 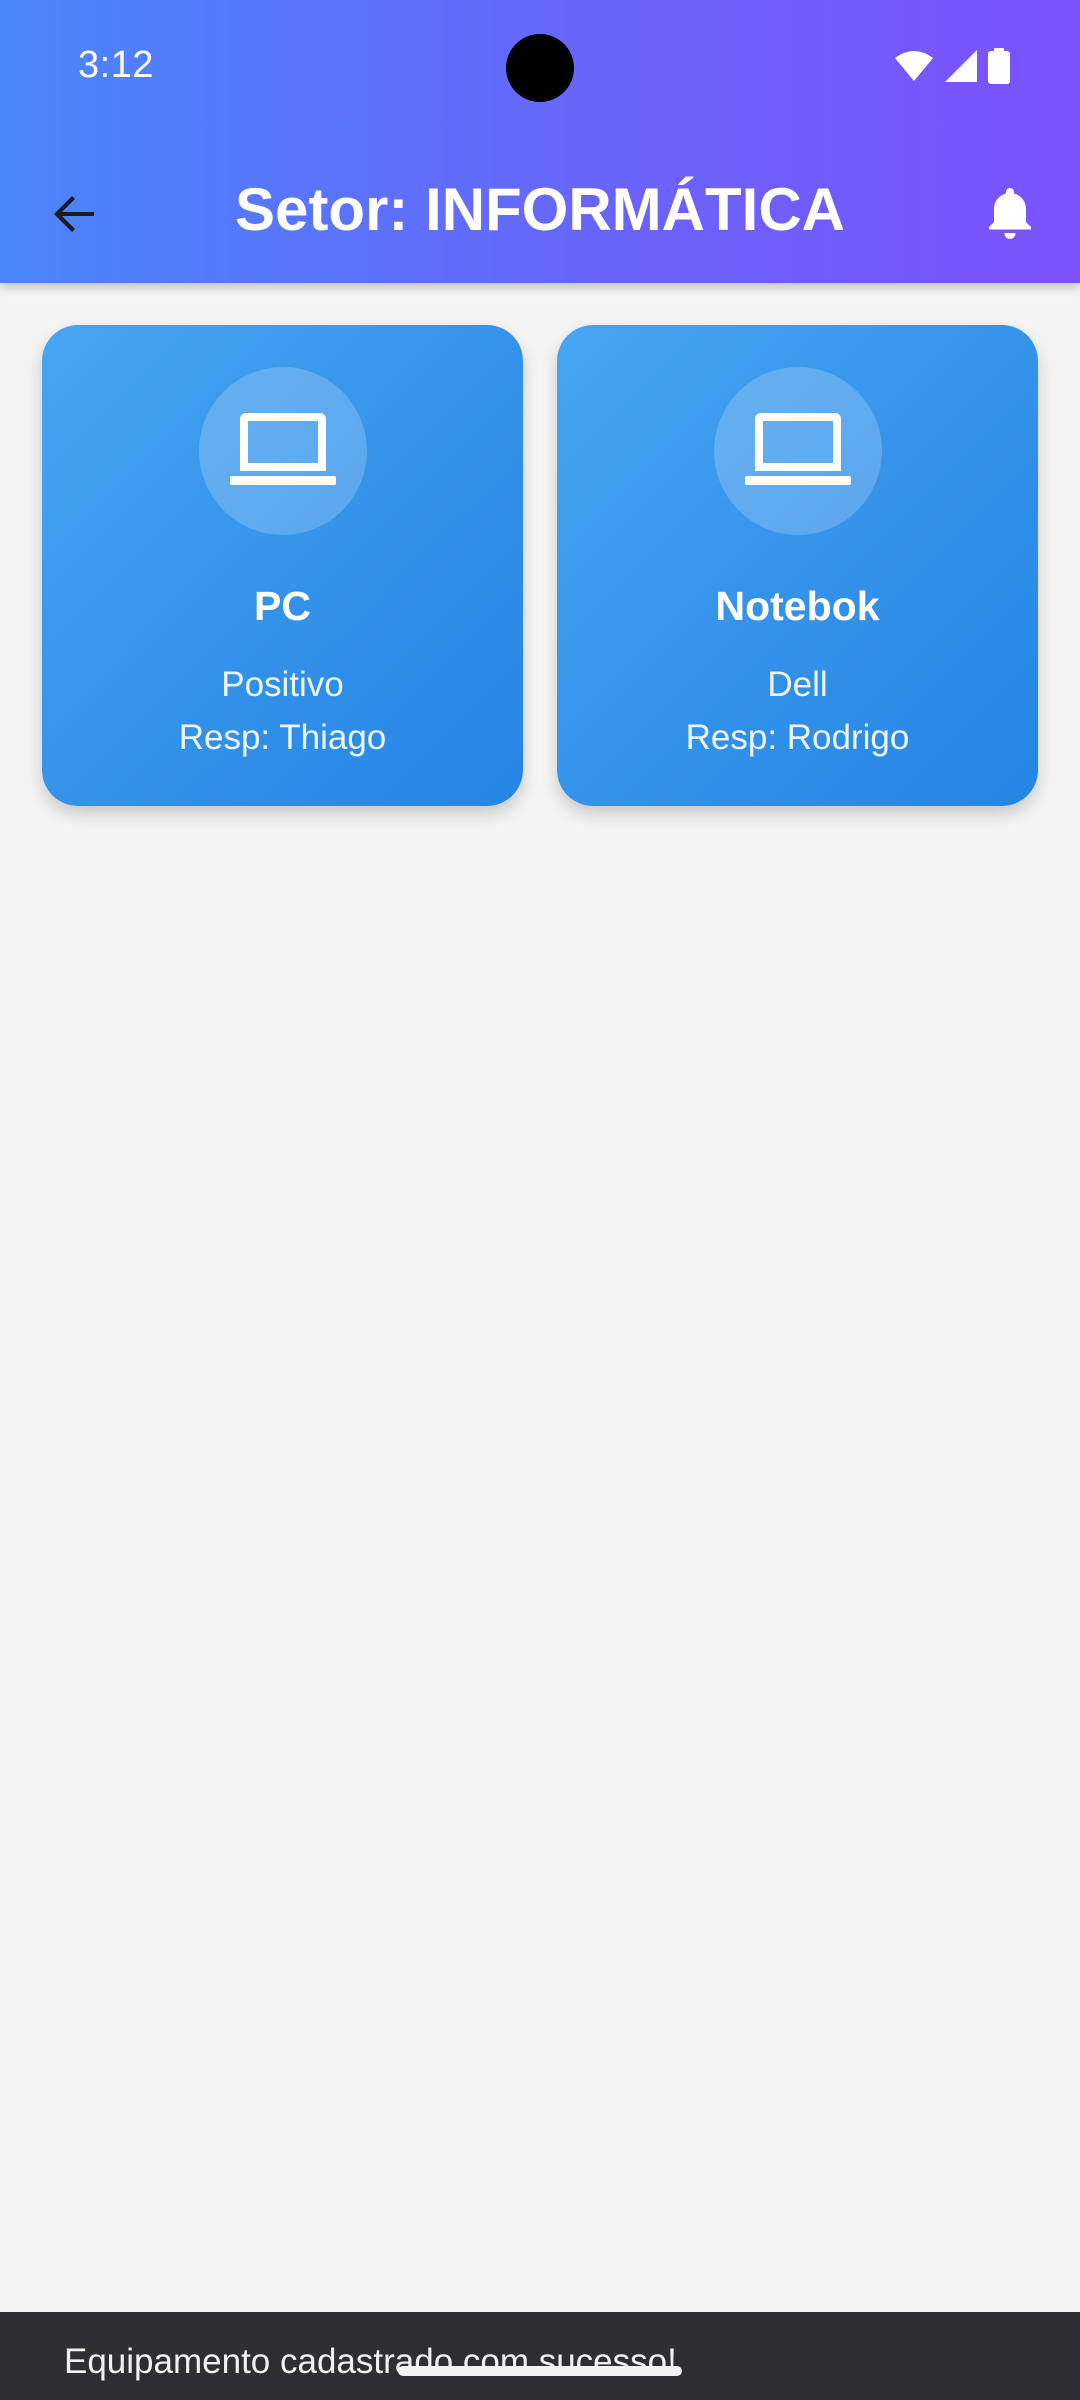 What do you see at coordinates (540, 141) in the screenshot?
I see `header: 3:12 Setor: INFORMÁTICA` at bounding box center [540, 141].